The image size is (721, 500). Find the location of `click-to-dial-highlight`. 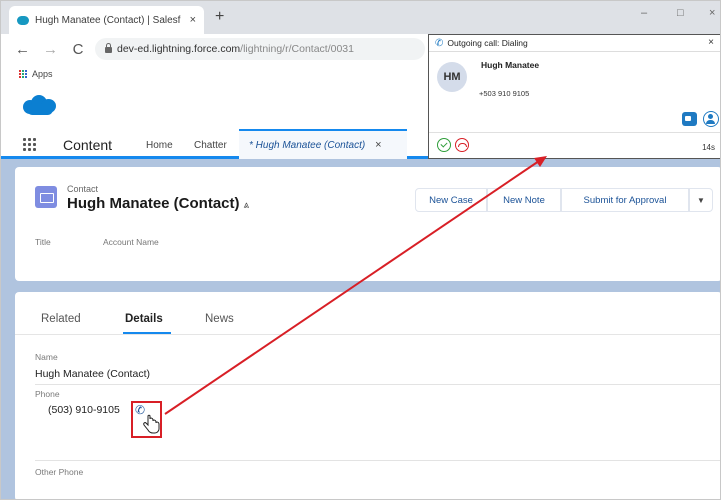

click-to-dial-highlight is located at coordinates (146, 419).